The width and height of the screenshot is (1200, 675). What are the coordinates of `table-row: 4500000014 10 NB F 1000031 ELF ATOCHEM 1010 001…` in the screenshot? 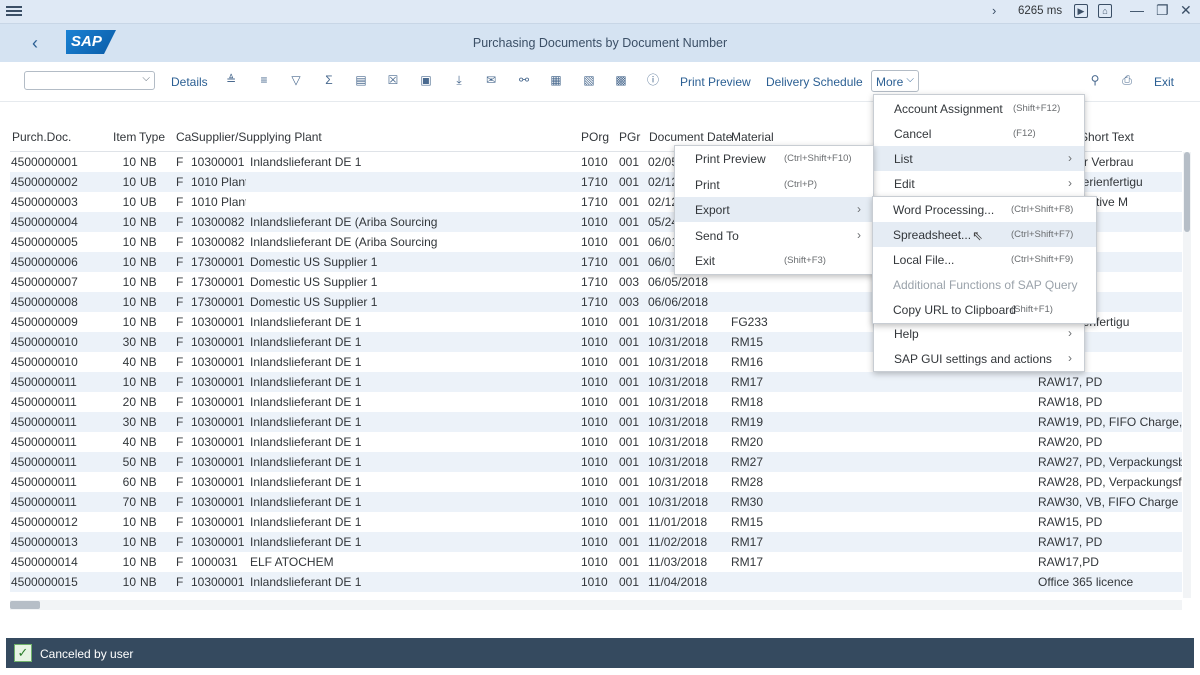 It's located at (596, 562).